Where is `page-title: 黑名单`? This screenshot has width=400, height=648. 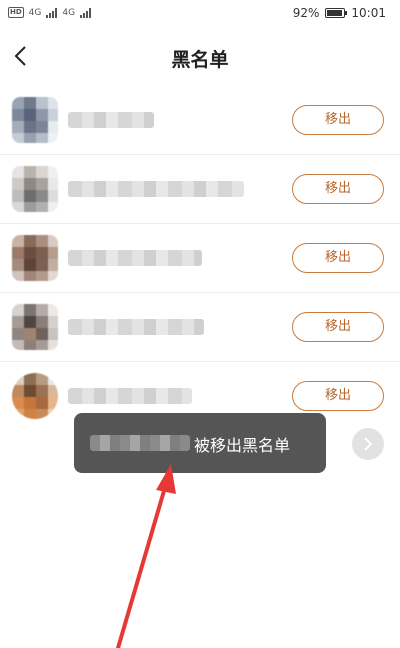
page-title: 黑名单 is located at coordinates (200, 60).